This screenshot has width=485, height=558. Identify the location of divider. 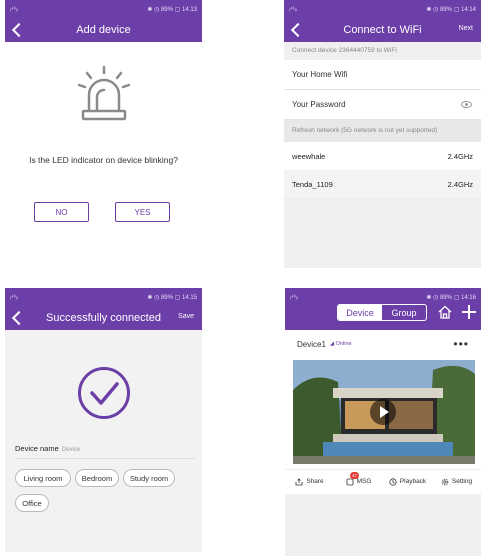
(105, 458).